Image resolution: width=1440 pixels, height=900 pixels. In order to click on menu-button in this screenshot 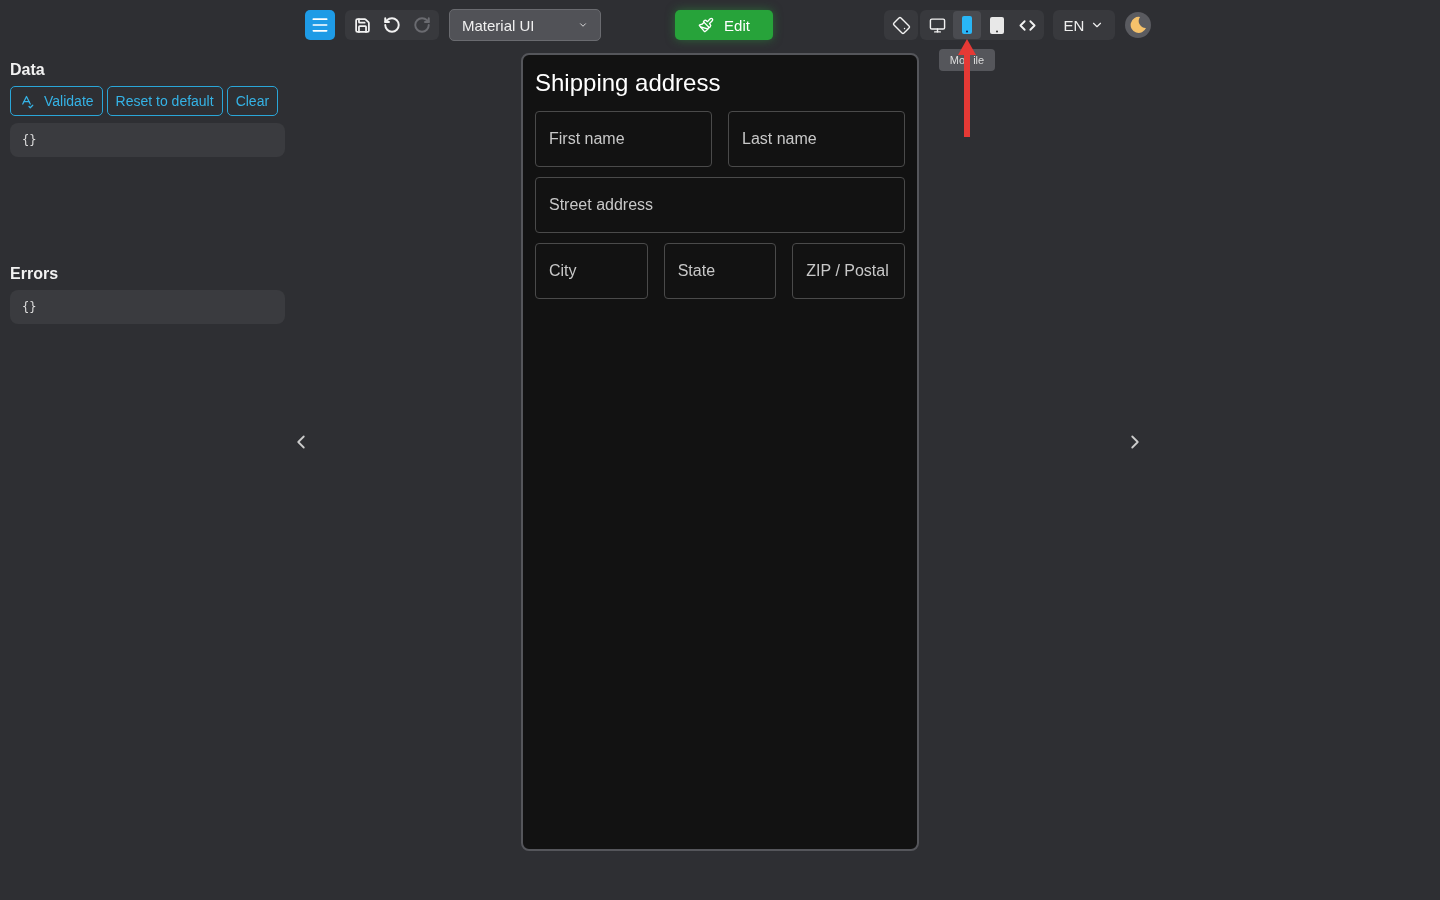, I will do `click(320, 25)`.